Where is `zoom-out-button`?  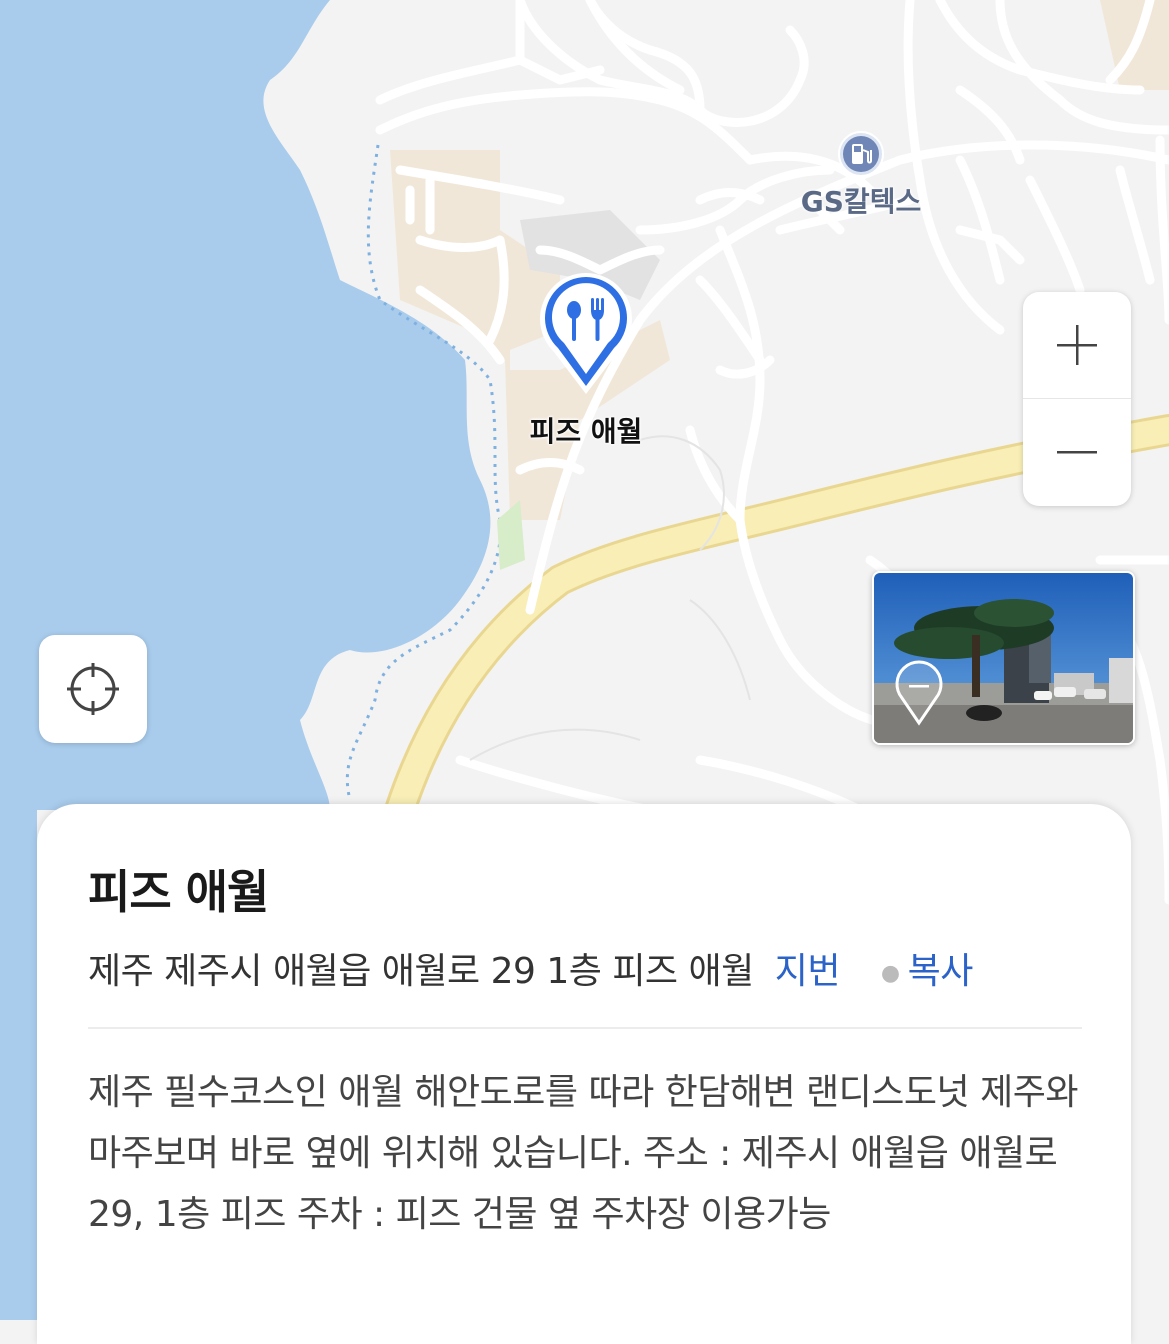
zoom-out-button is located at coordinates (1077, 452).